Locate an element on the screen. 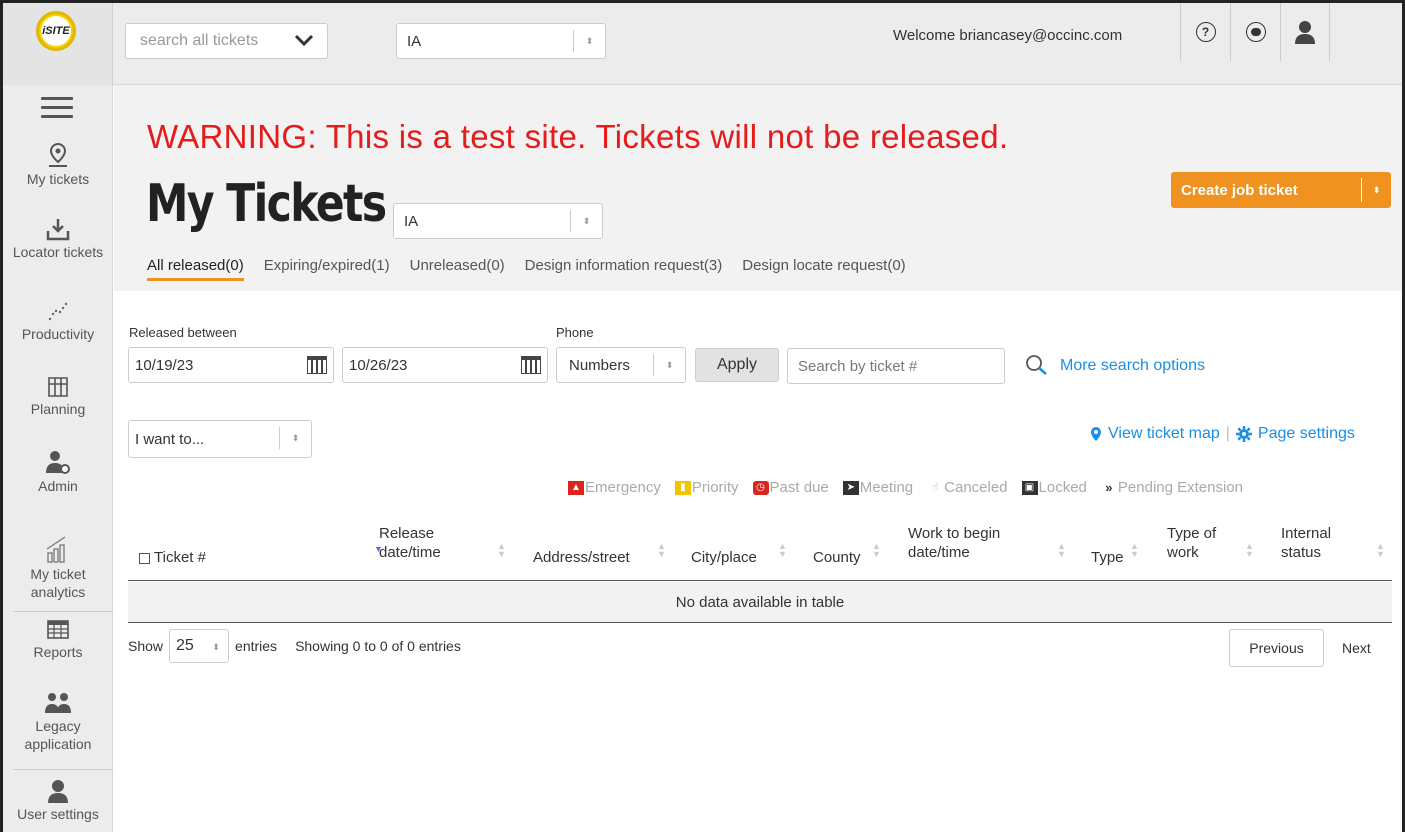 The width and height of the screenshot is (1405, 832). sidebar-item-productivity: Productivity is located at coordinates (58, 319).